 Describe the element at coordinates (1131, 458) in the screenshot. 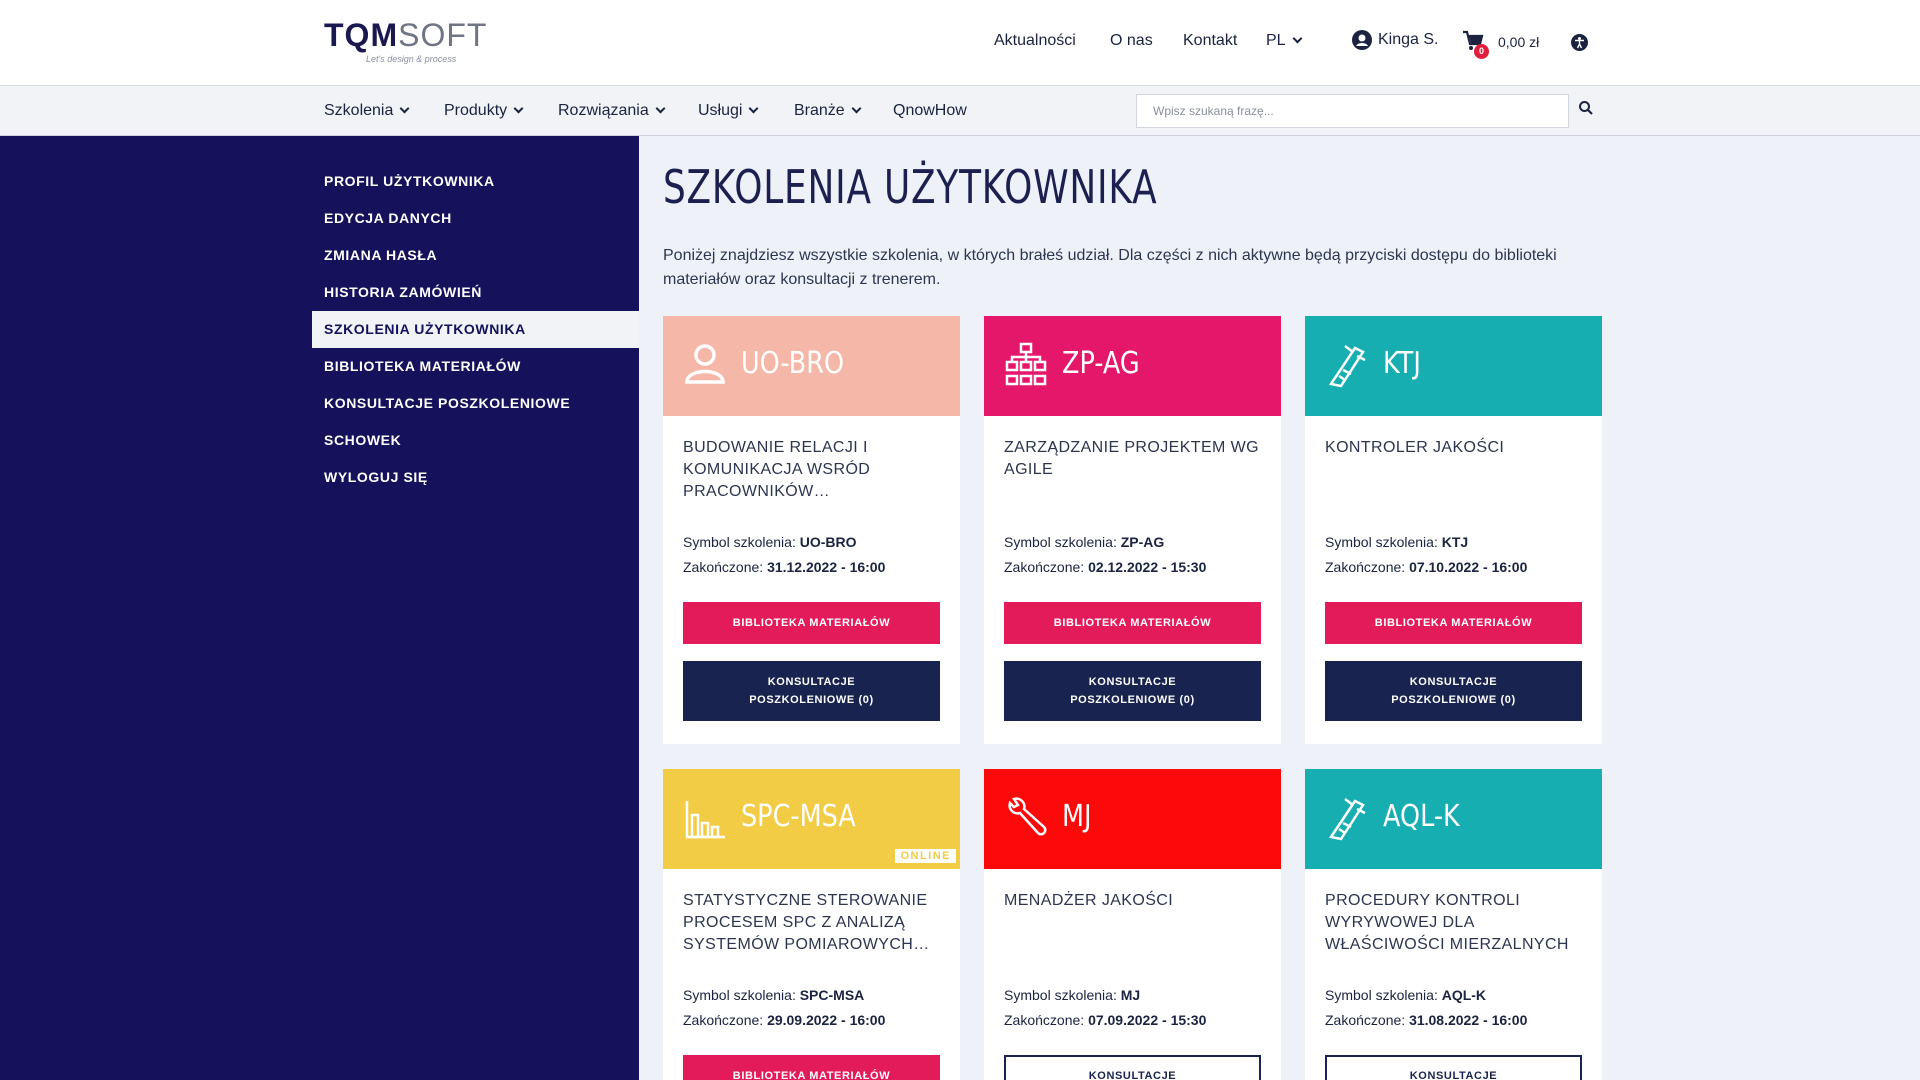

I see `course-title: ZARZĄDZANIE PROJEKTEM WG AGILE` at that location.